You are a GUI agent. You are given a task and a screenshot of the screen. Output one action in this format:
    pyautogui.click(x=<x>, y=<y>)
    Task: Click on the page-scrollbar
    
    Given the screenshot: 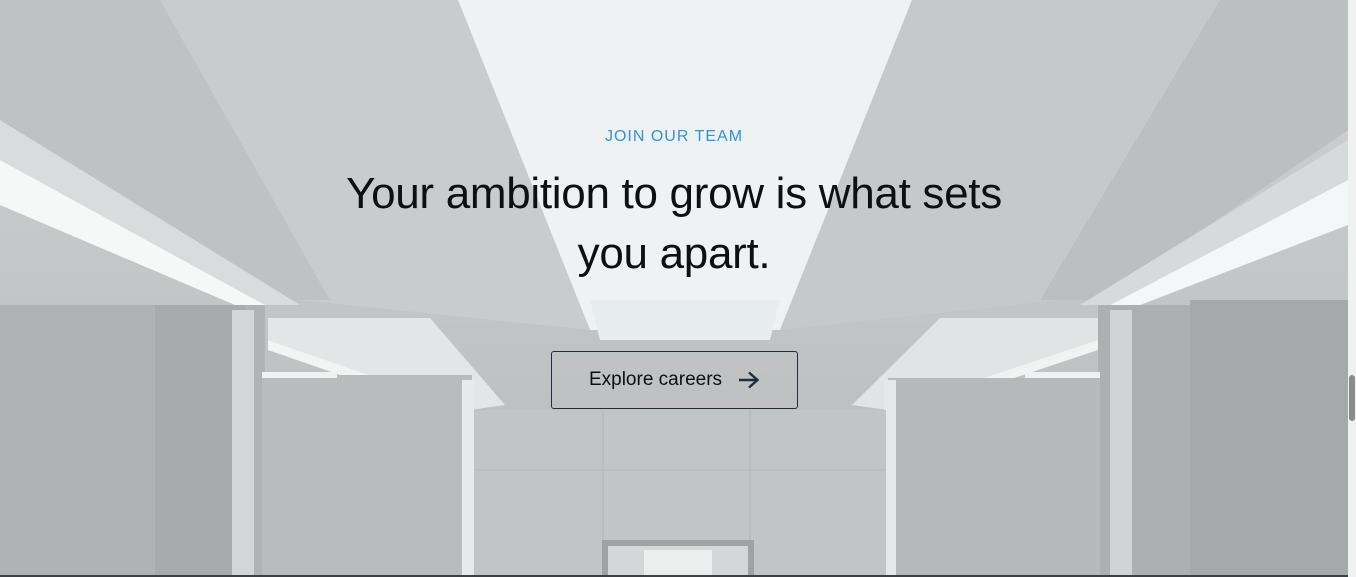 What is the action you would take?
    pyautogui.click(x=1352, y=288)
    